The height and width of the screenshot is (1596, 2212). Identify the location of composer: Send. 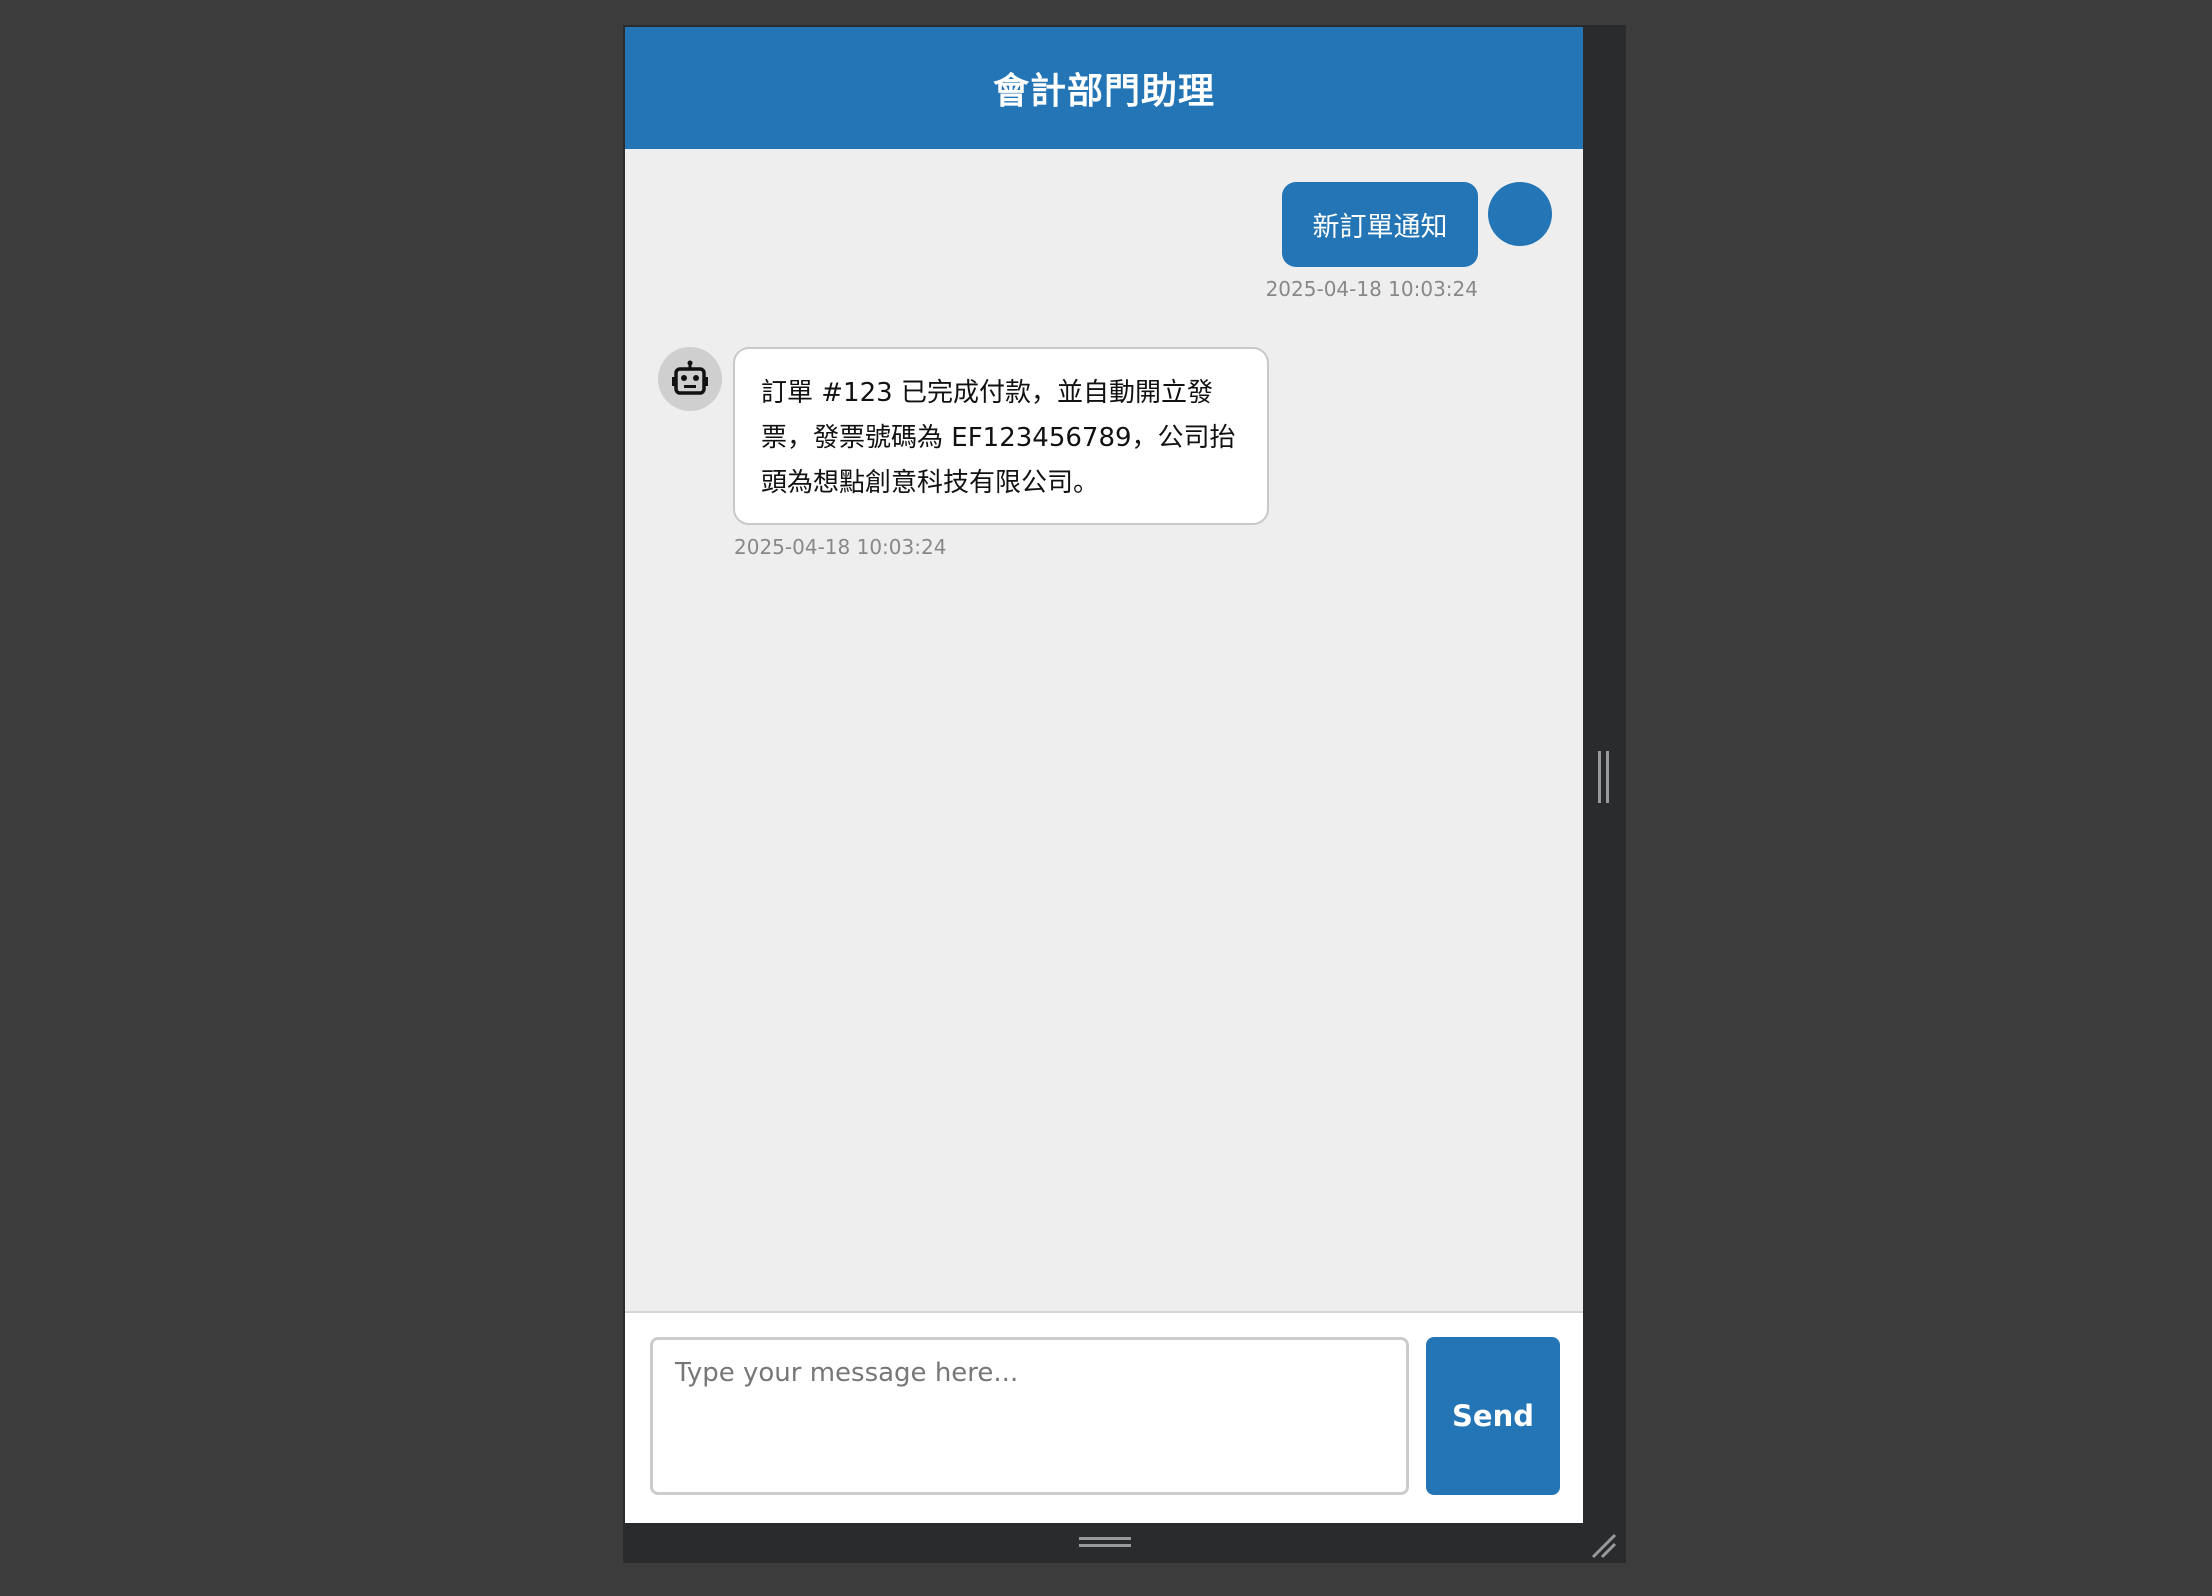
(1104, 1418).